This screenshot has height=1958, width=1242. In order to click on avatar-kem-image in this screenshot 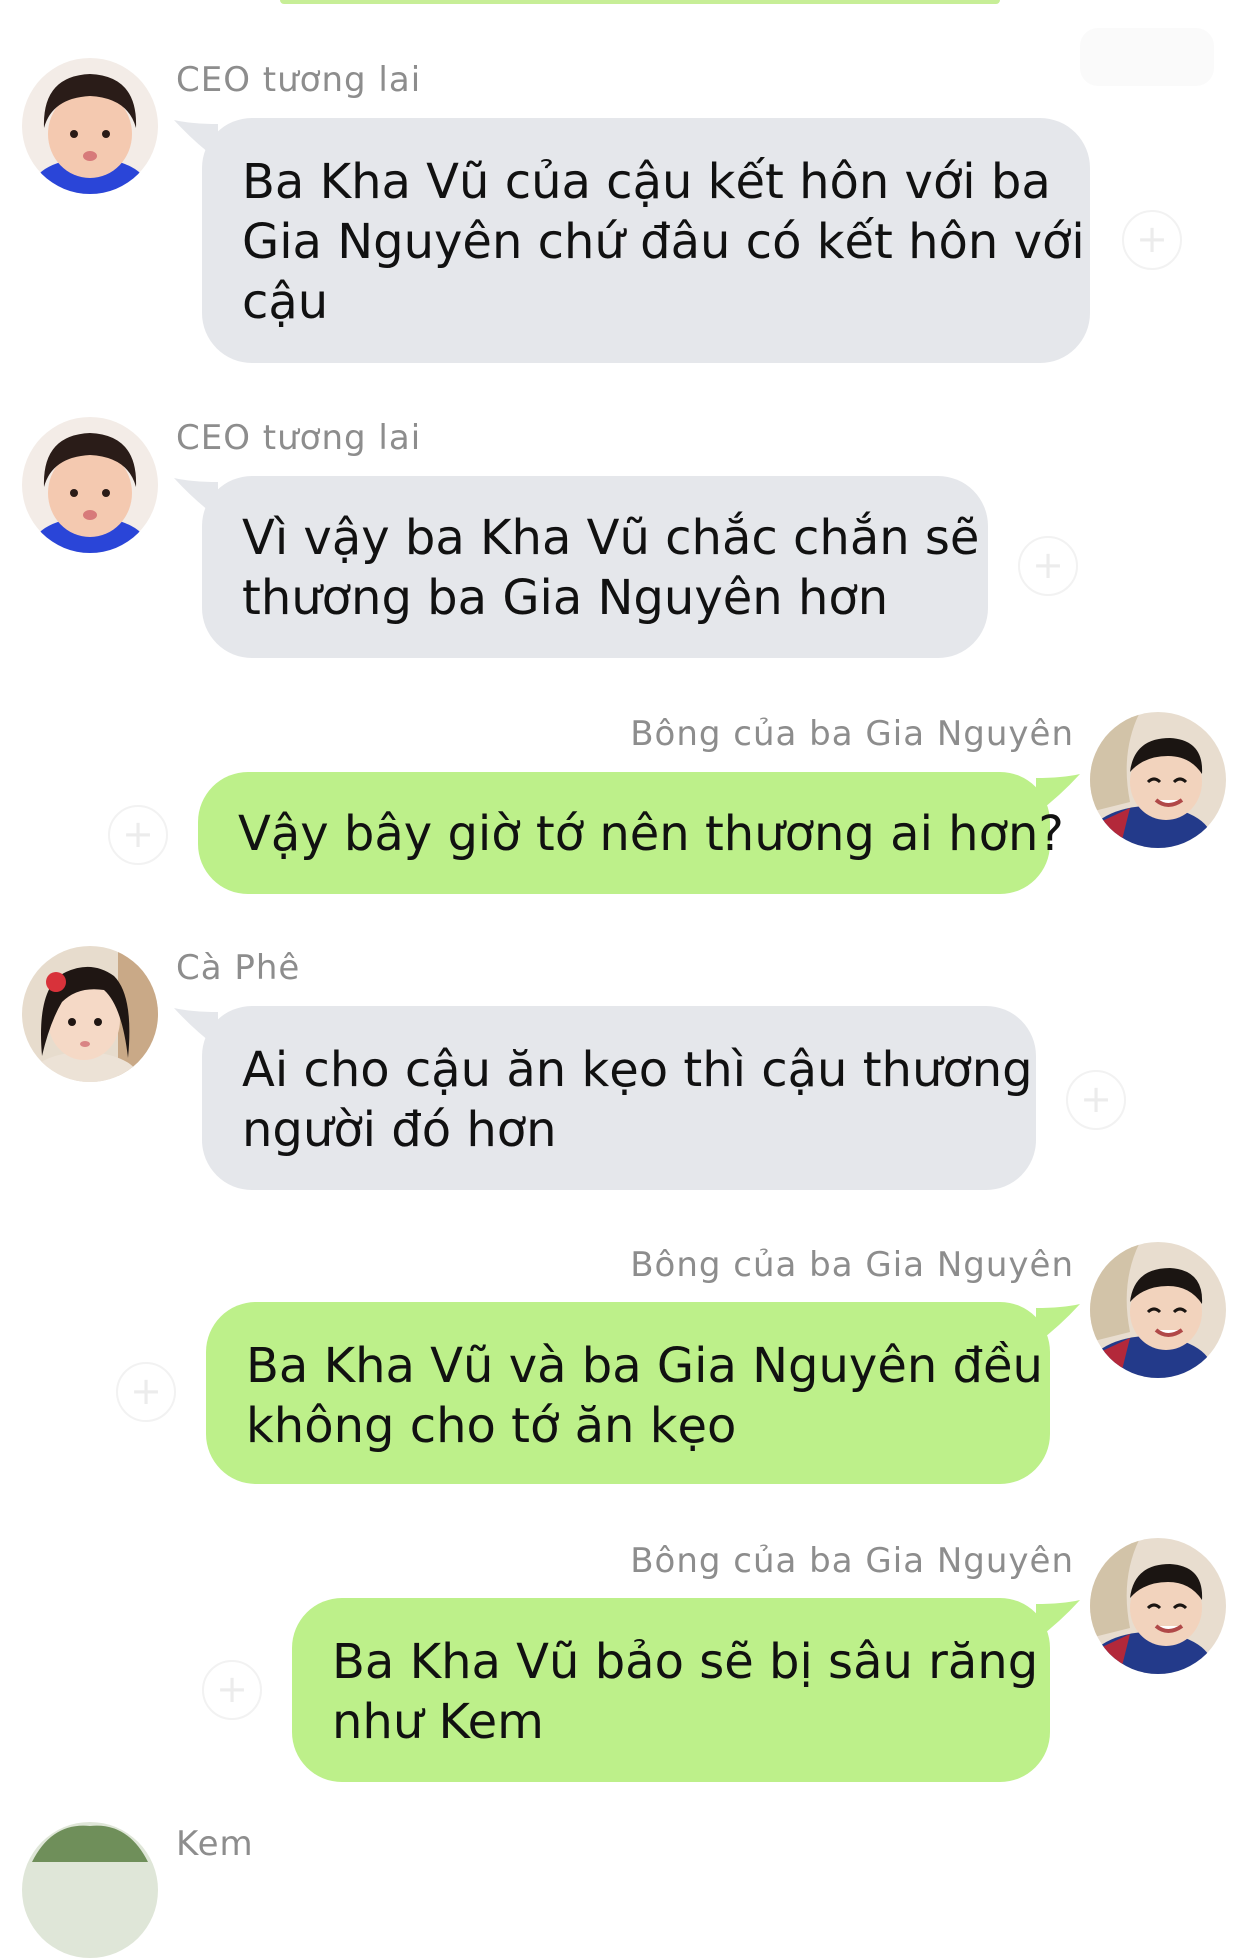, I will do `click(90, 1890)`.